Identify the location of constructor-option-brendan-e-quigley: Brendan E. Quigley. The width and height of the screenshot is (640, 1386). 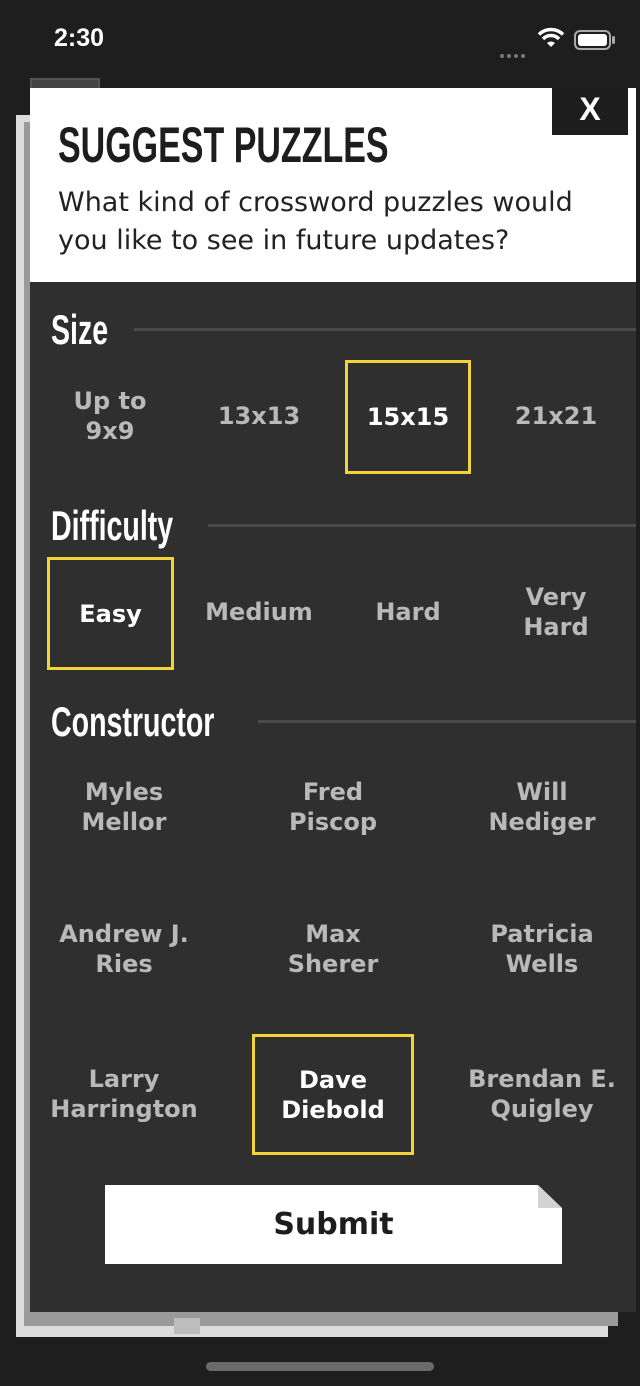
(542, 1094).